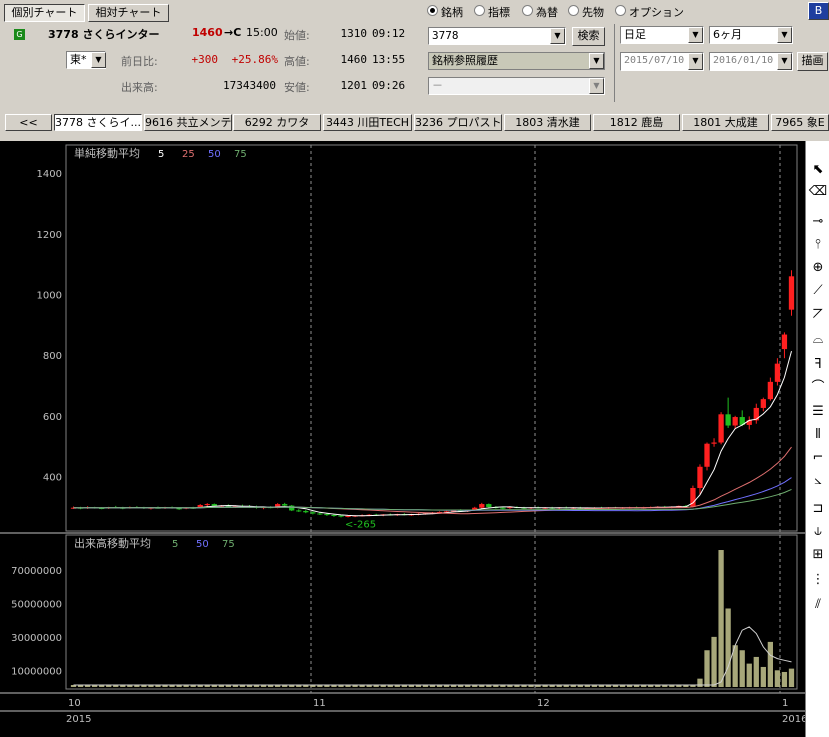 This screenshot has height=737, width=829. What do you see at coordinates (593, 12) in the screenshot?
I see `radio-label-3: 先物` at bounding box center [593, 12].